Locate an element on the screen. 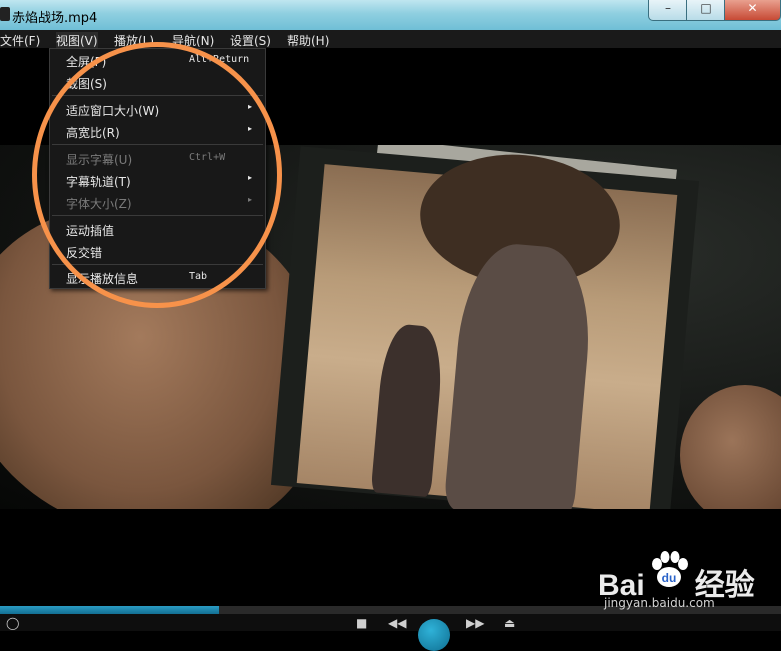 The width and height of the screenshot is (781, 651). menu-item-motion-interpolation: 运动插值 is located at coordinates (157, 229).